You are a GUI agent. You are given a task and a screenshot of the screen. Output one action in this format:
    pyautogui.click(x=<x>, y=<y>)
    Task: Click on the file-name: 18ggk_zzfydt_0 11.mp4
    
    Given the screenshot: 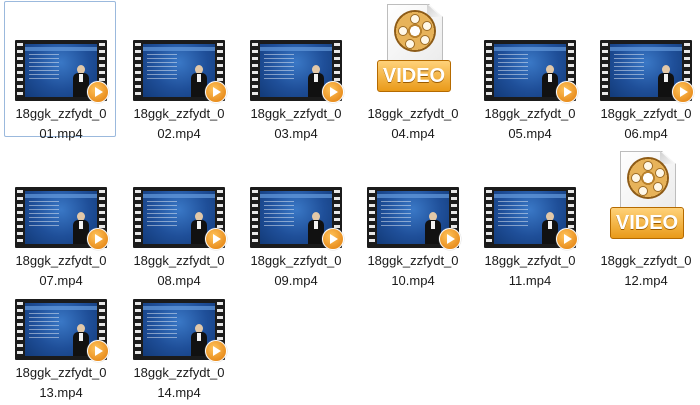 What is the action you would take?
    pyautogui.click(x=530, y=270)
    